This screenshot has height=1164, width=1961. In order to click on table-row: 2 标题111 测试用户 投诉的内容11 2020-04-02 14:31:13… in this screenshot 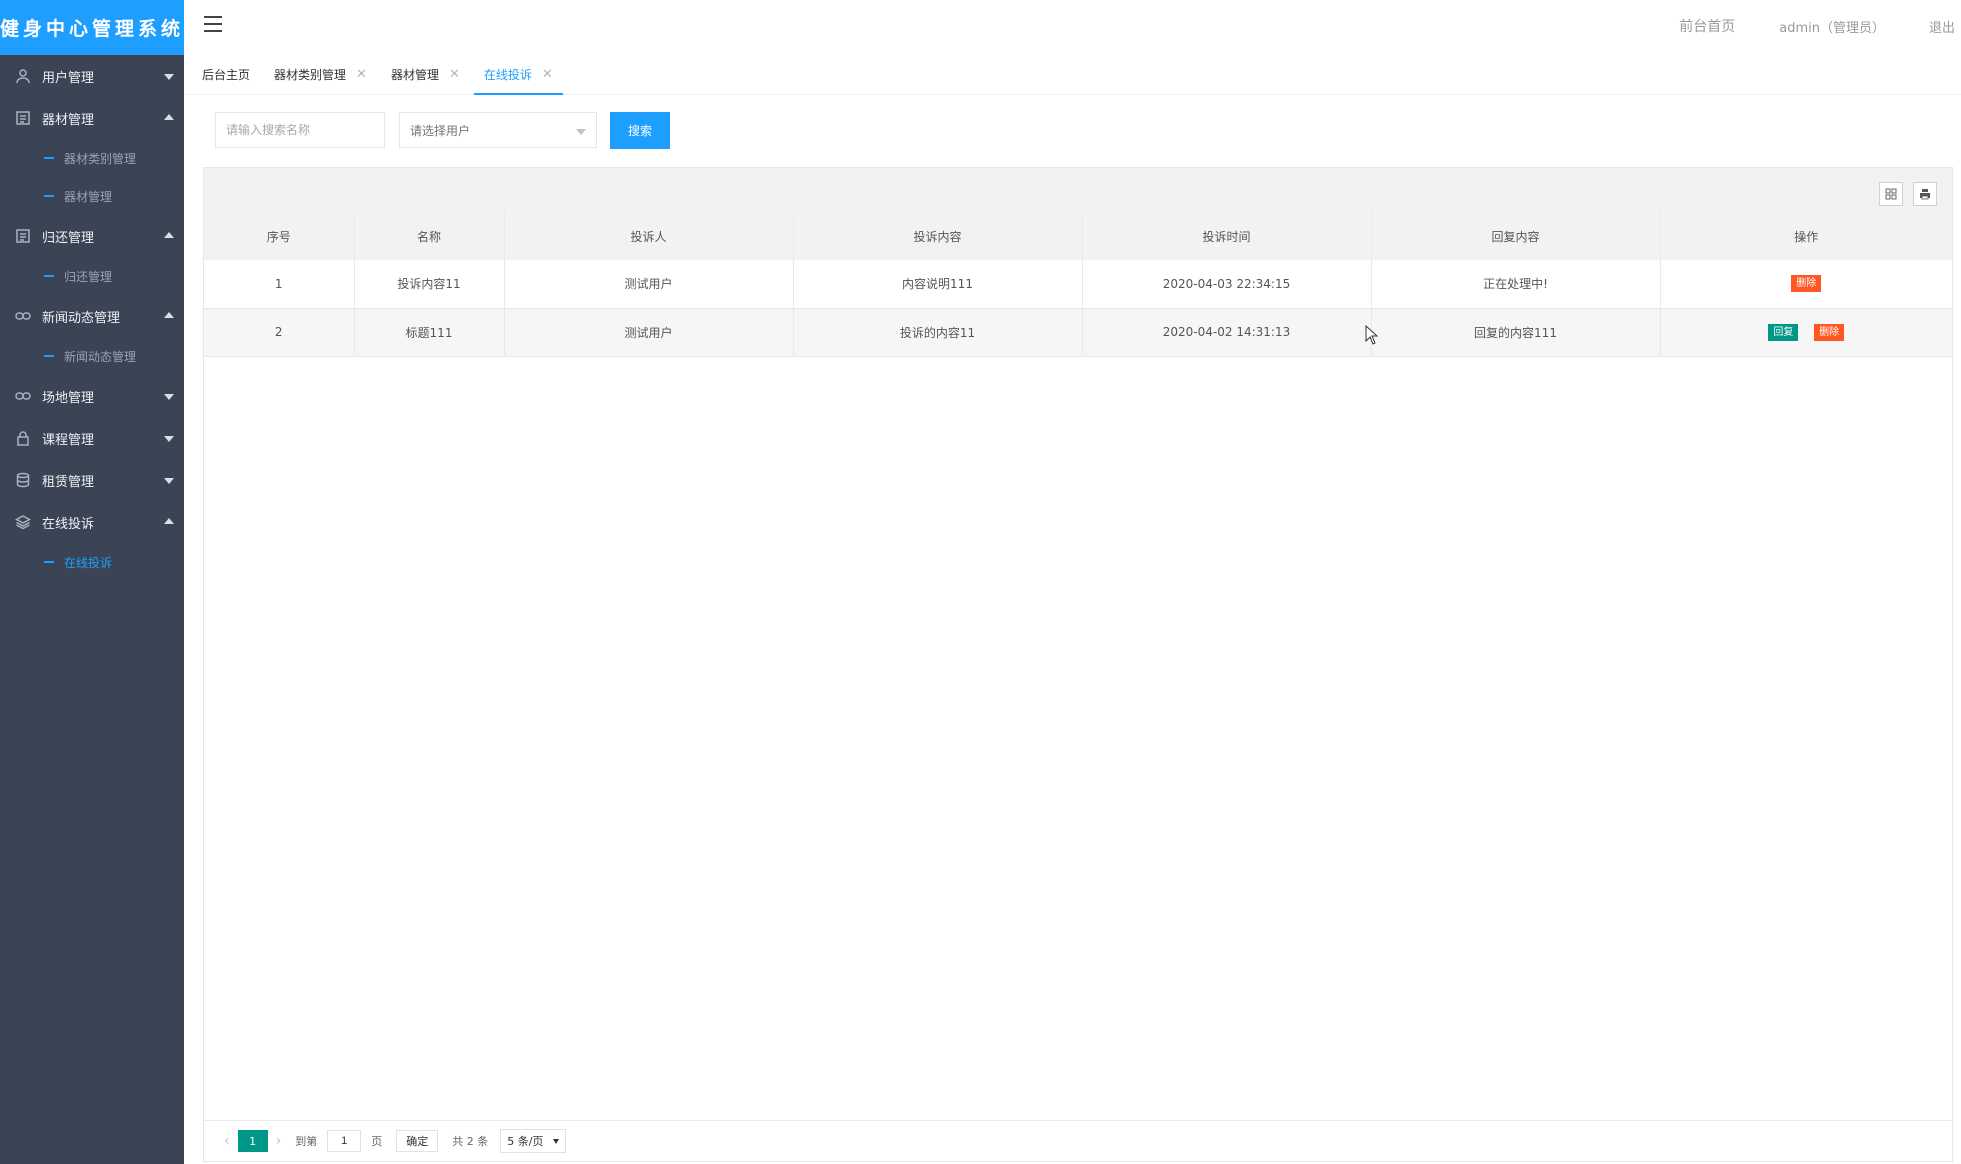, I will do `click(1078, 332)`.